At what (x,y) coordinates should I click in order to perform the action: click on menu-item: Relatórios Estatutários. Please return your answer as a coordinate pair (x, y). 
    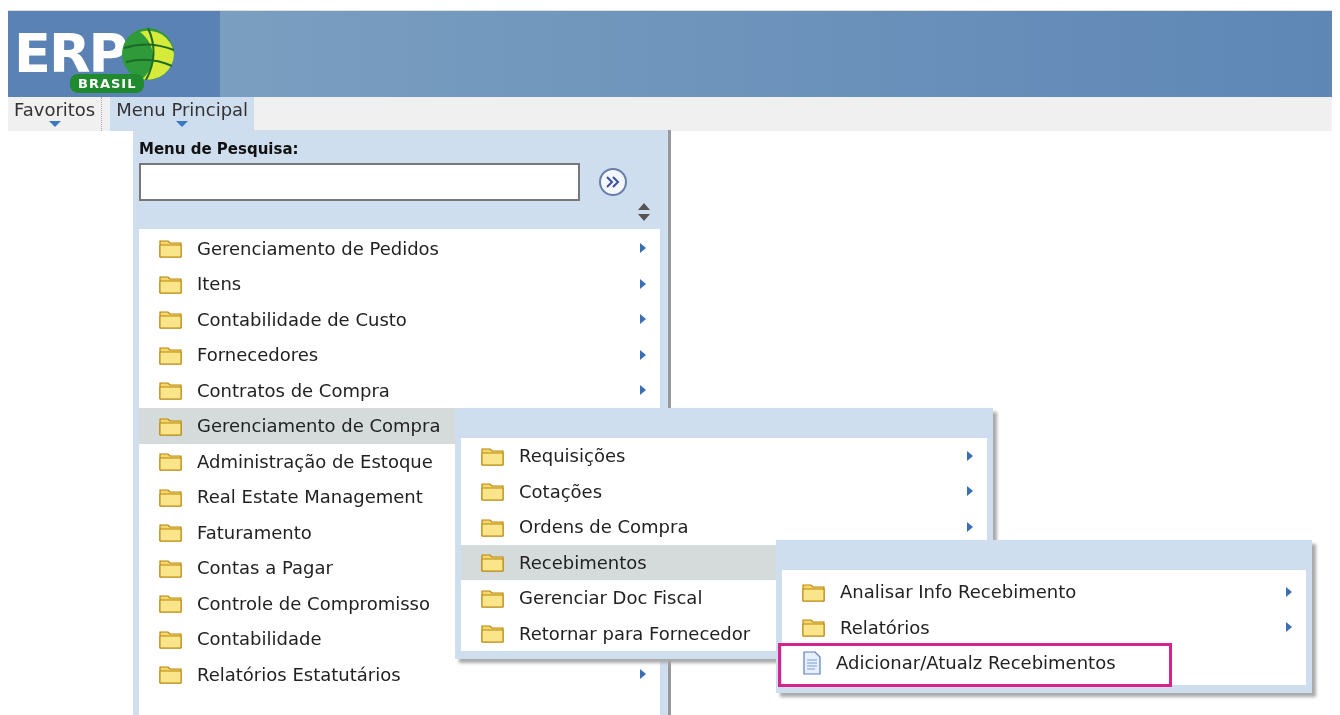
    Looking at the image, I should click on (399, 674).